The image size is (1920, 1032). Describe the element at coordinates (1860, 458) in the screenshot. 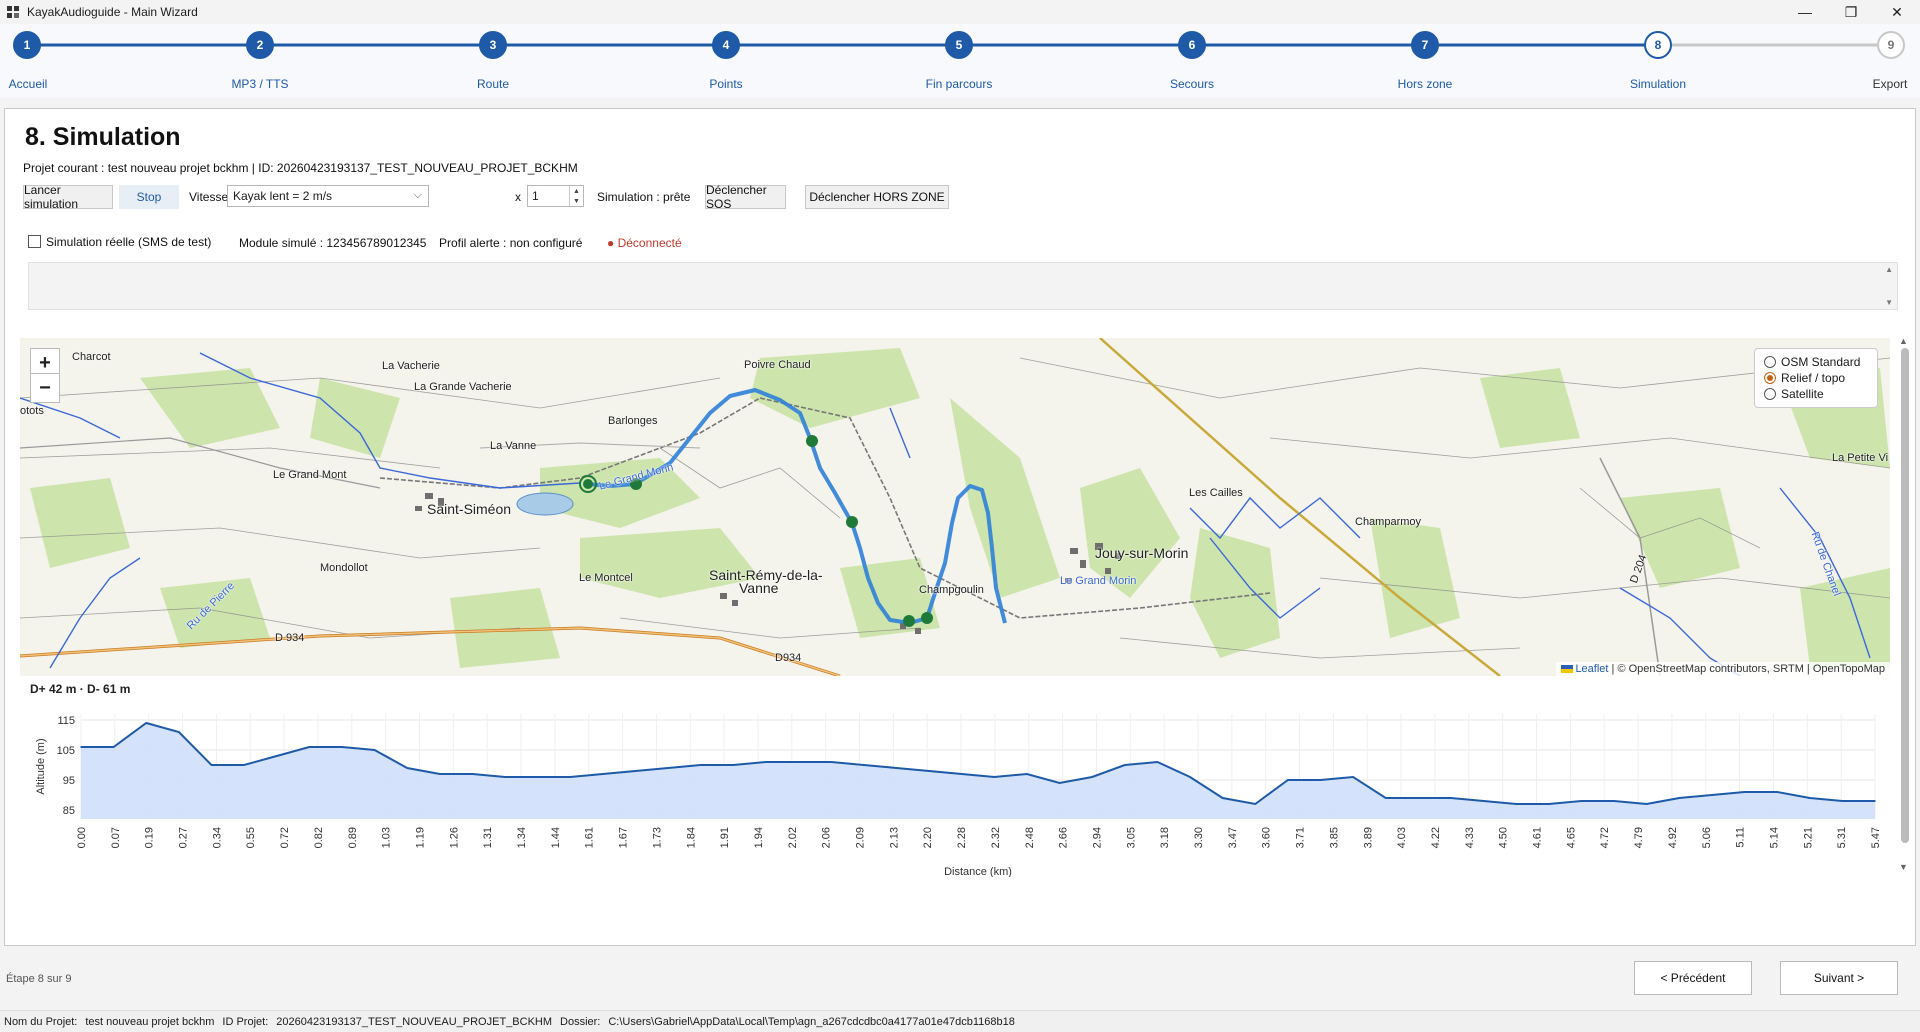

I see `place-label: La Petite Vi` at that location.